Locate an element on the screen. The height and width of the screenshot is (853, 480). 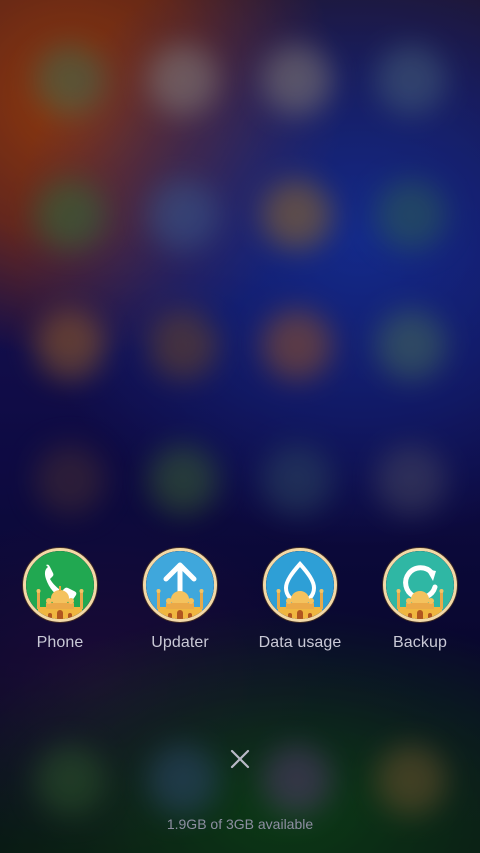
storage-available-text: 1.9GB of 3GB available is located at coordinates (240, 824).